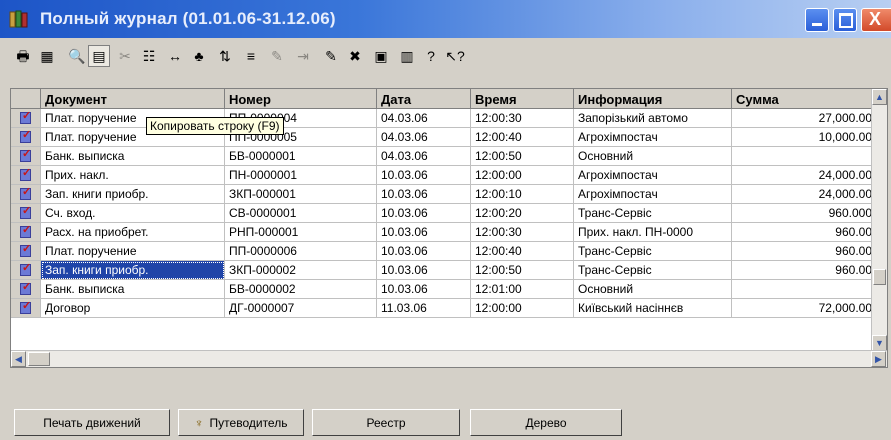 The image size is (891, 440). I want to click on tree-button: Дерево, so click(546, 422).